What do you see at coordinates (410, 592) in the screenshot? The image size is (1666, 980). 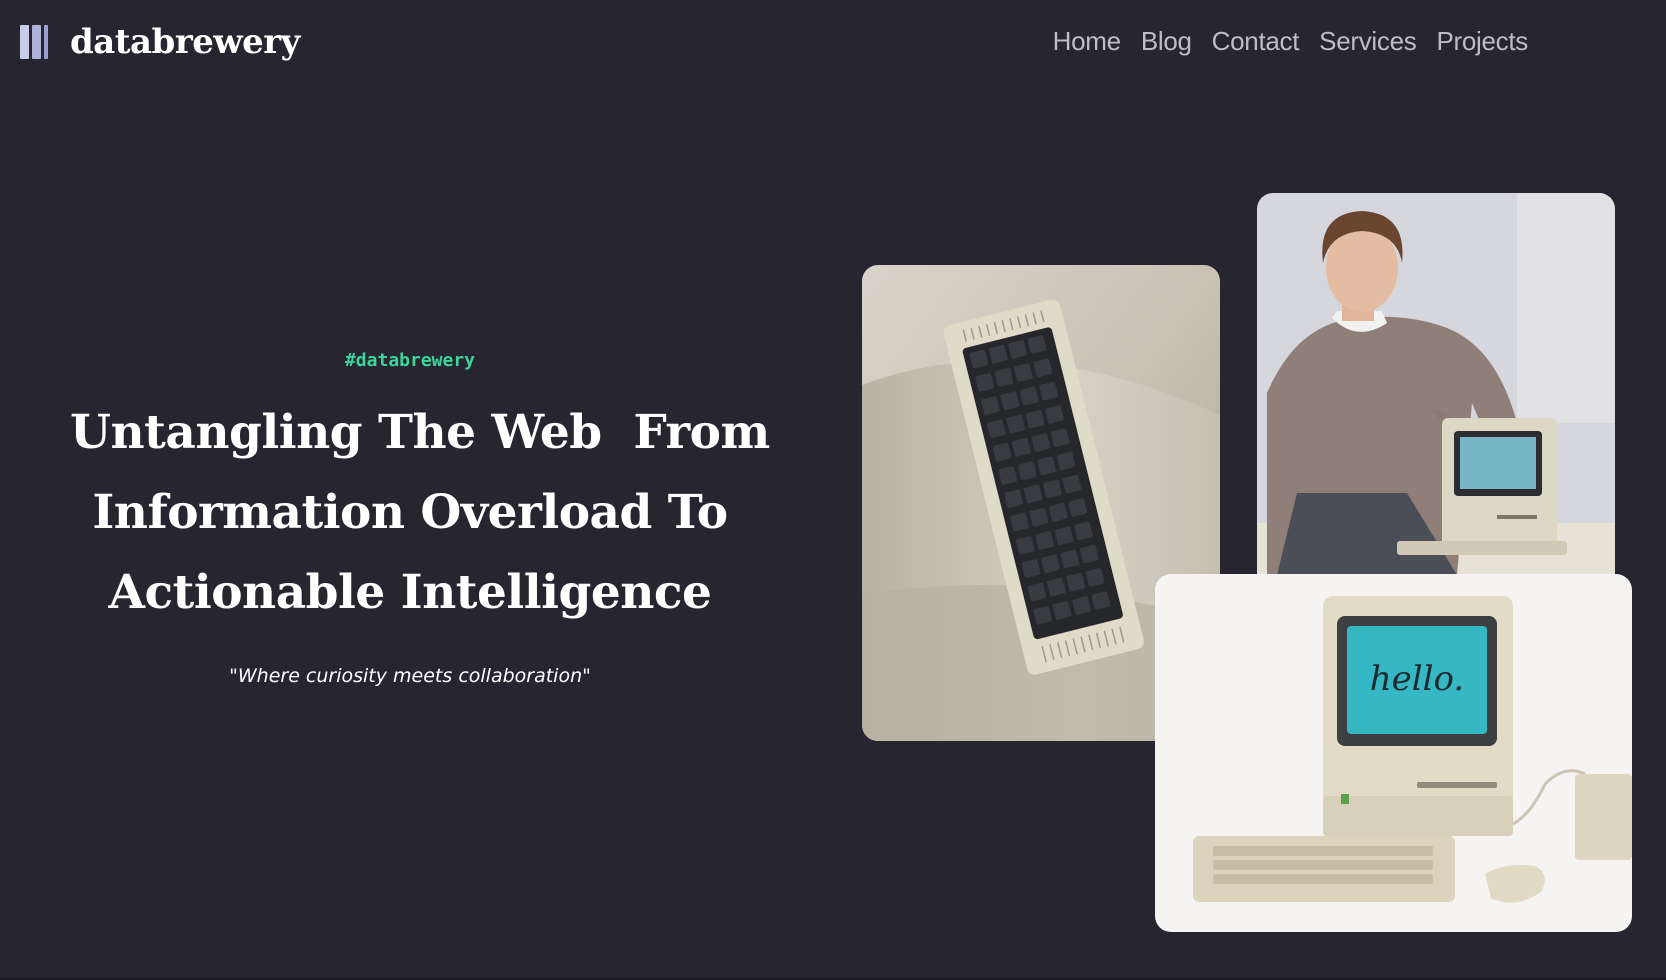 I see `headline-line-3: Actionable Intelligence` at bounding box center [410, 592].